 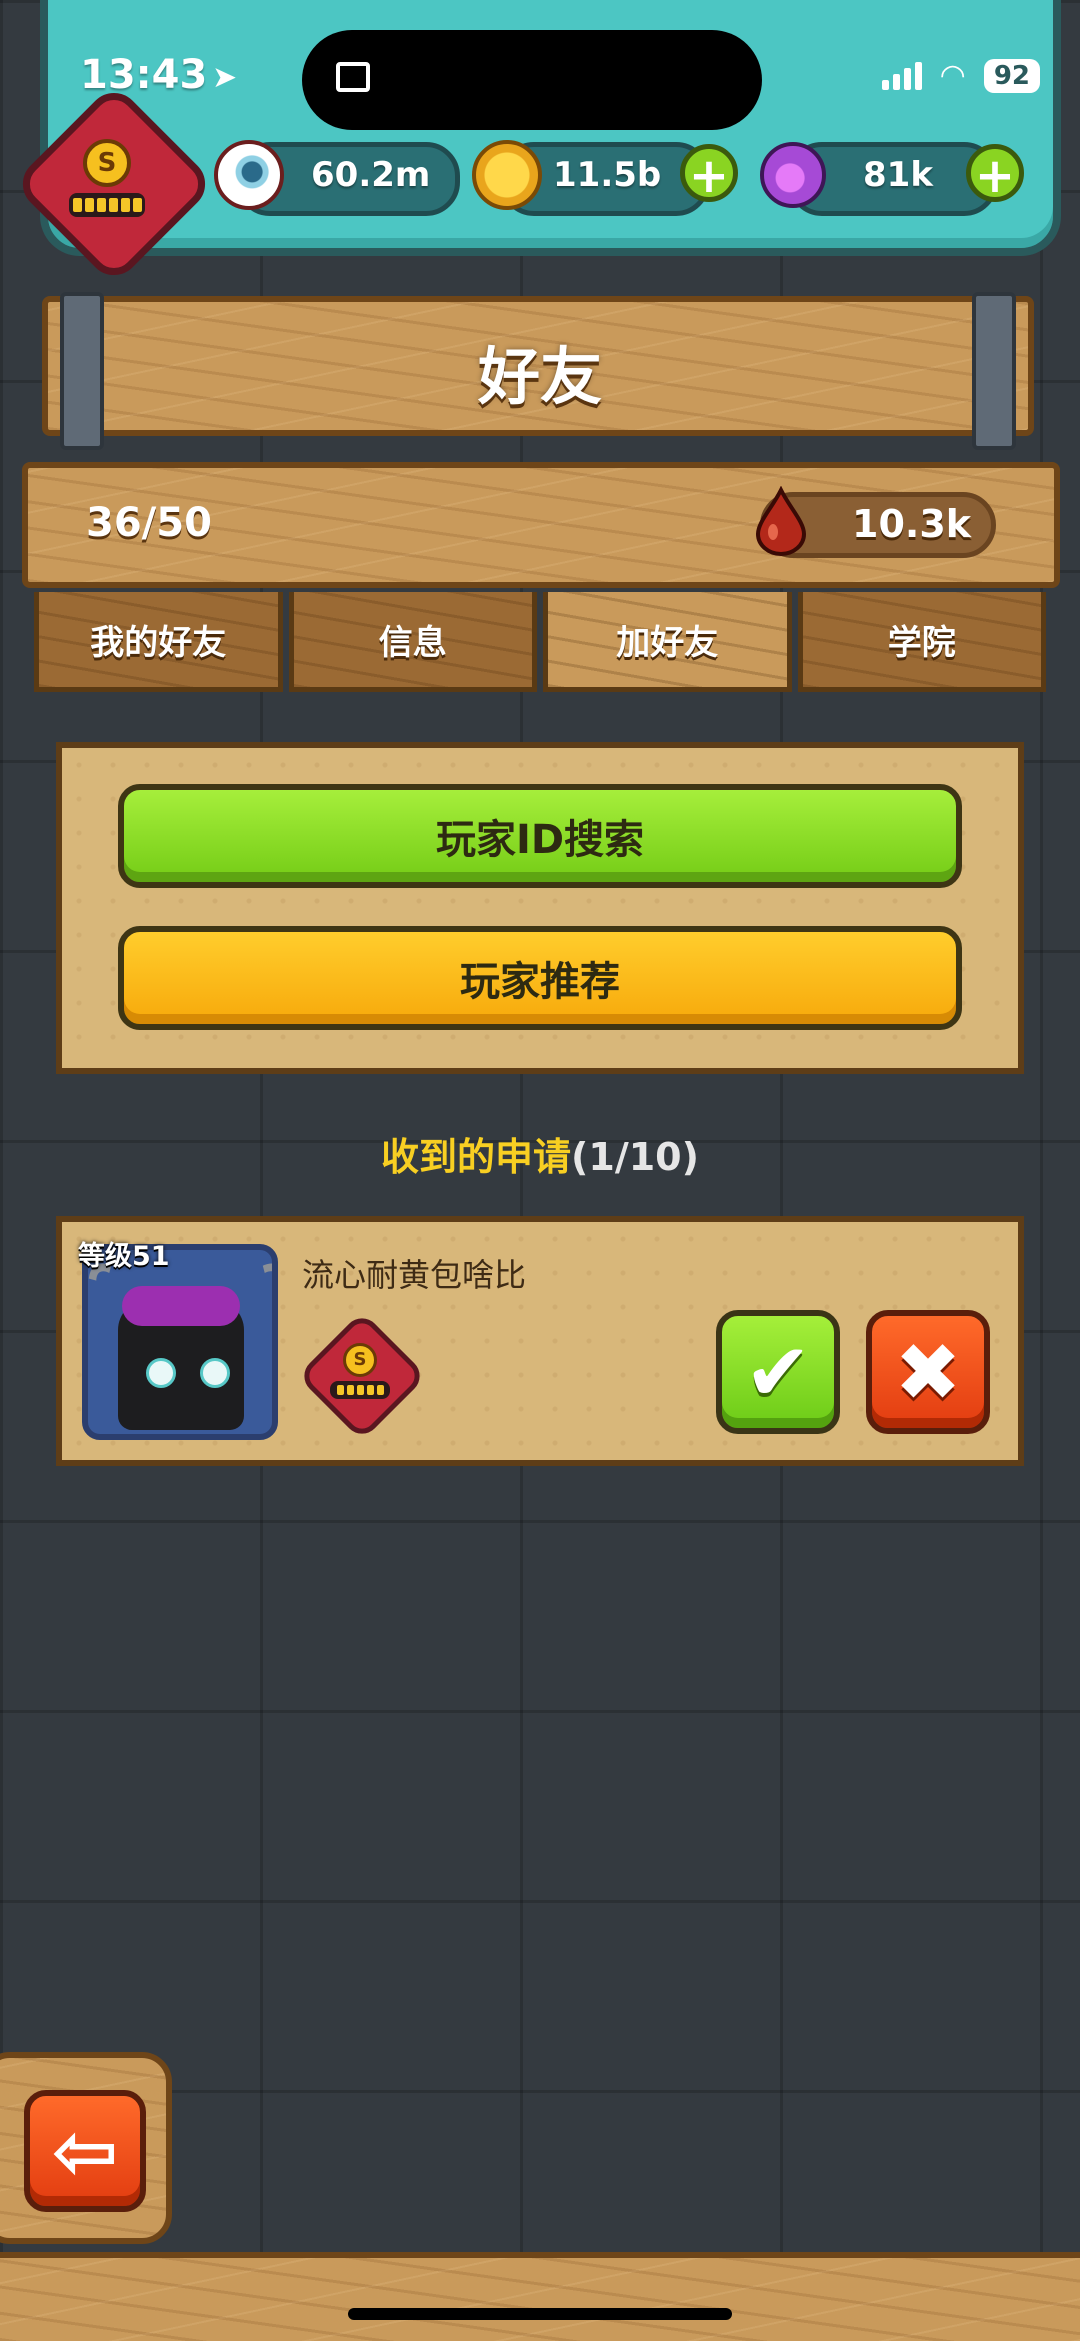 I want to click on lock-icon, so click(x=353, y=77).